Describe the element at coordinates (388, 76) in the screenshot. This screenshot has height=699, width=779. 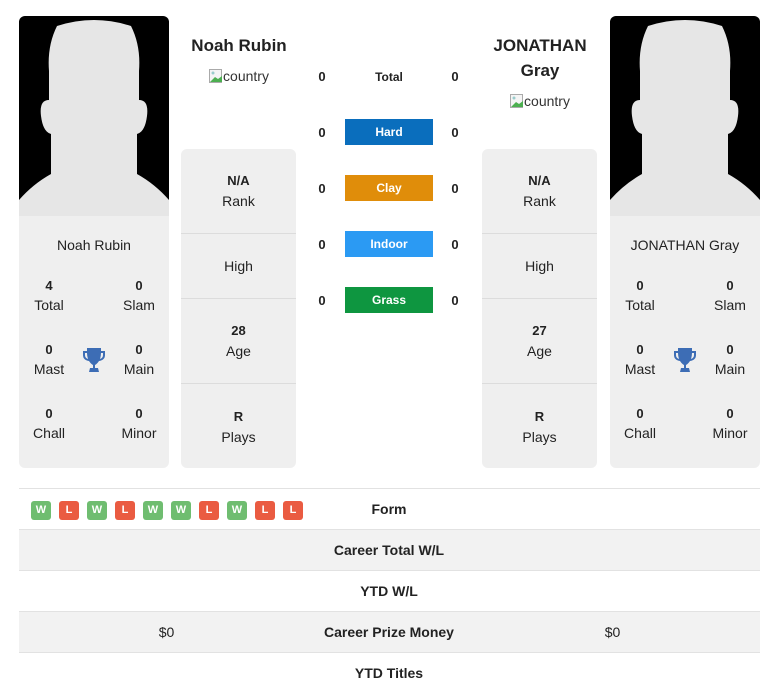
I see `h2h-total-row: 0 Total 0` at that location.